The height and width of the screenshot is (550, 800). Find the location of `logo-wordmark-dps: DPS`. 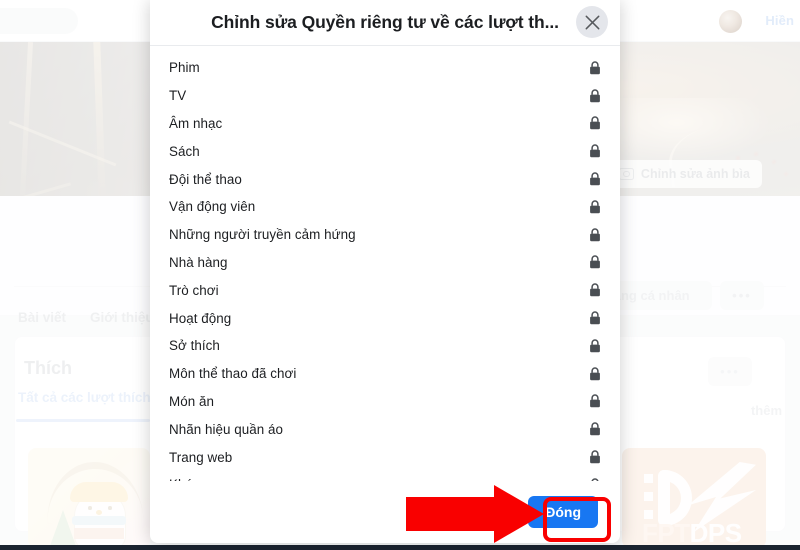

logo-wordmark-dps: DPS is located at coordinates (715, 532).